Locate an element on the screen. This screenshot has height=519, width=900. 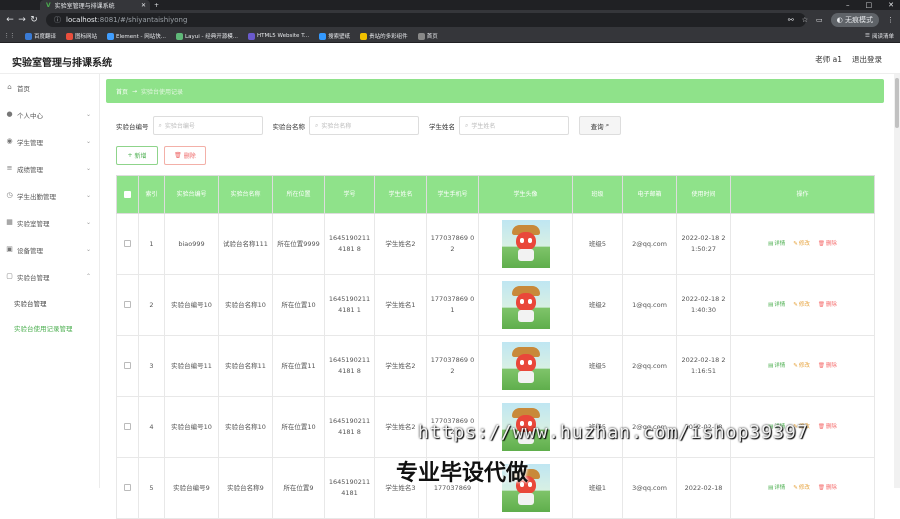
bookmark-6: 贵站的多彩组件 is located at coordinates (384, 36).